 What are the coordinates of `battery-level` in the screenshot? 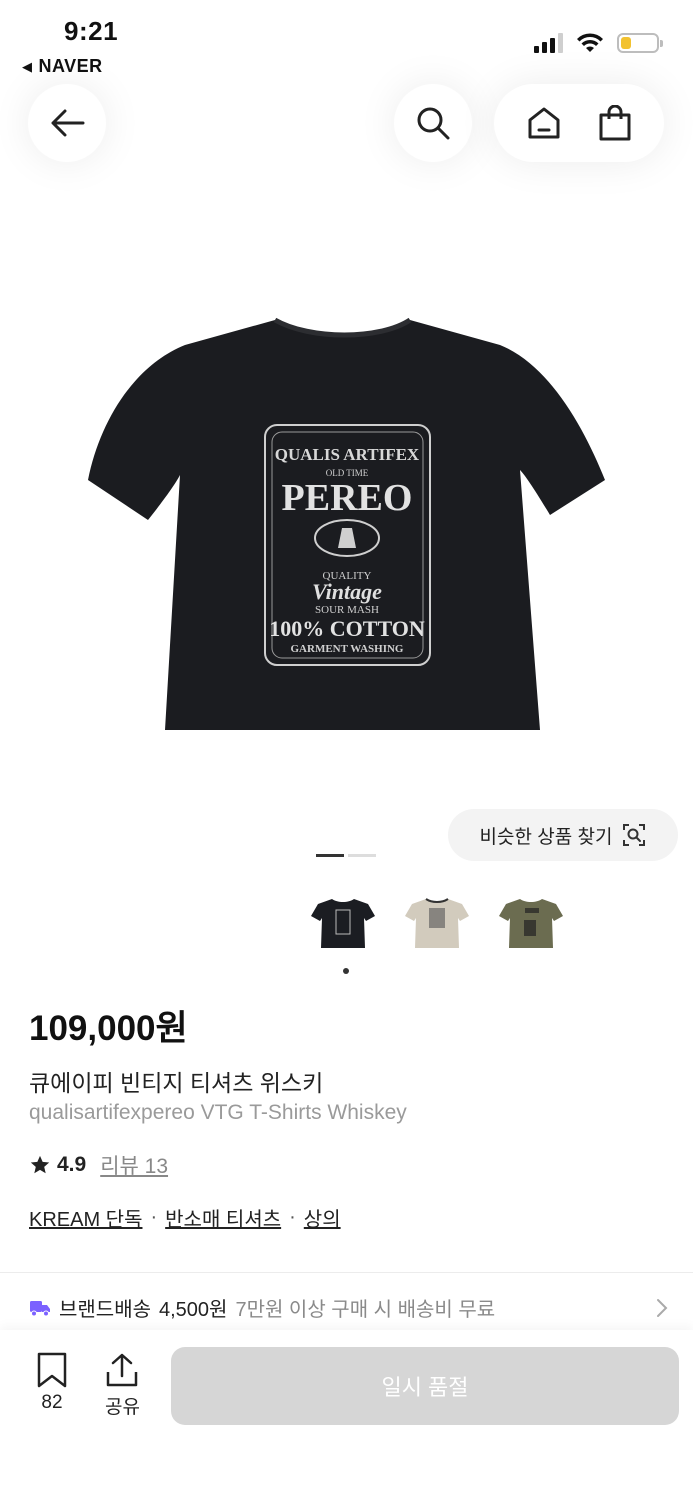 It's located at (626, 43).